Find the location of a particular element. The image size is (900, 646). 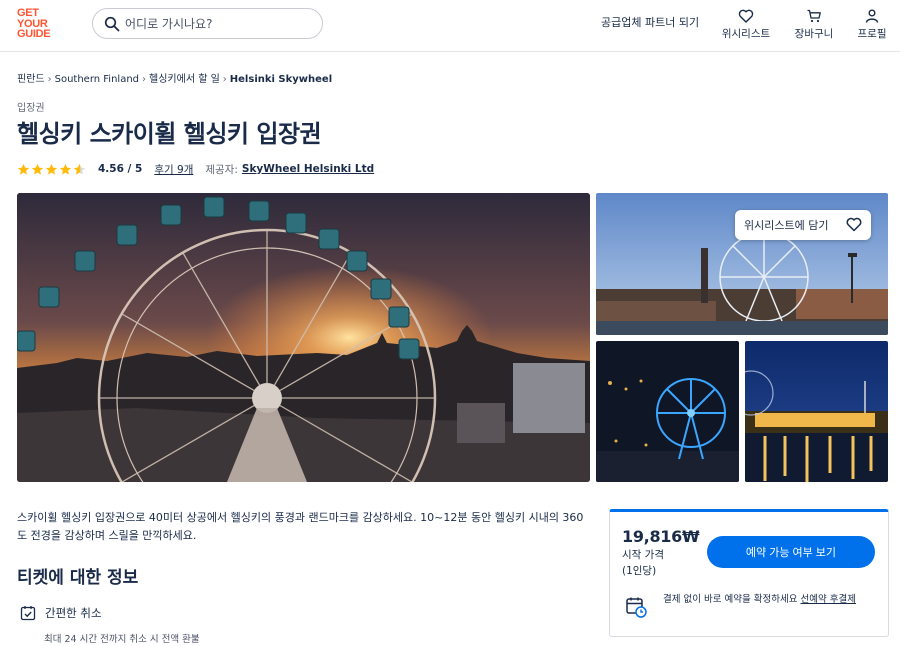

search-box is located at coordinates (207, 23).